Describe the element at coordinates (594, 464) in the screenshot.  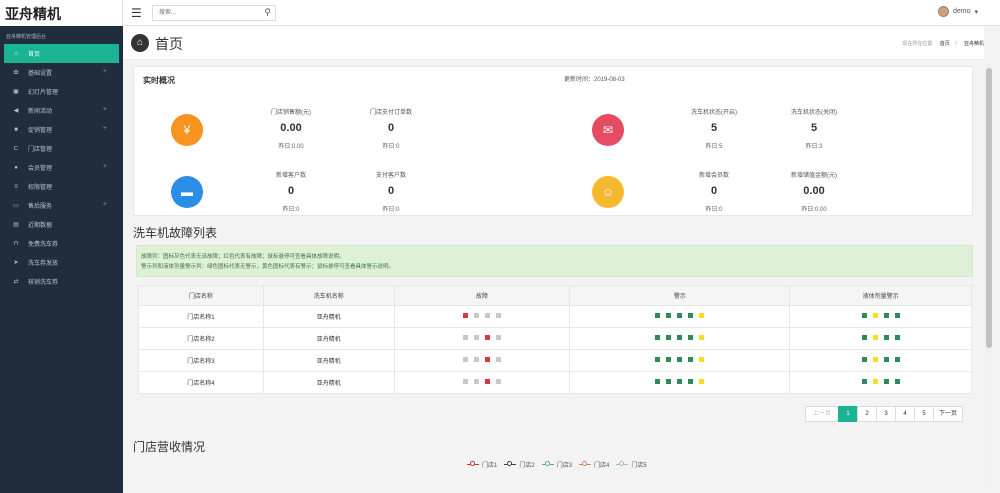
I see `legend-item: 门店4` at that location.